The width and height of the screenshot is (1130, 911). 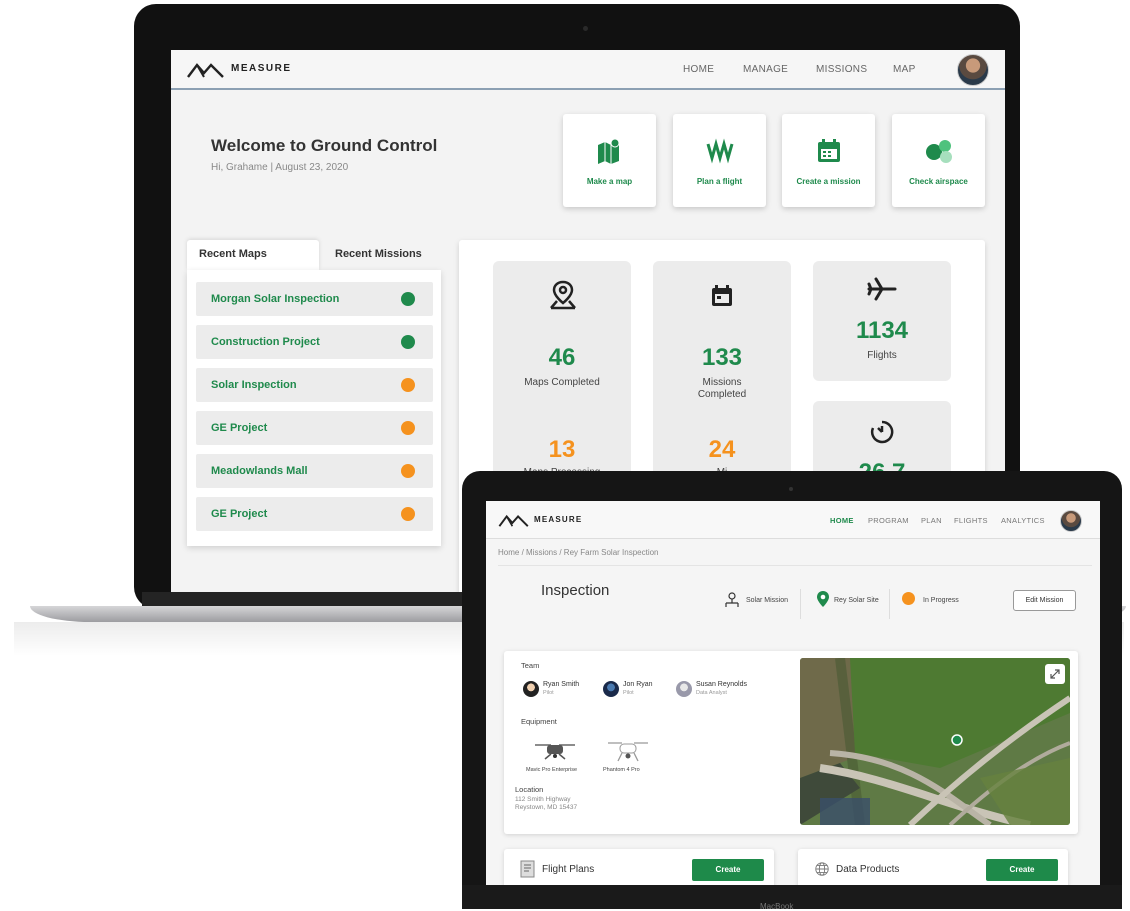 I want to click on missions-completed-label: Missions Completed, so click(x=722, y=388).